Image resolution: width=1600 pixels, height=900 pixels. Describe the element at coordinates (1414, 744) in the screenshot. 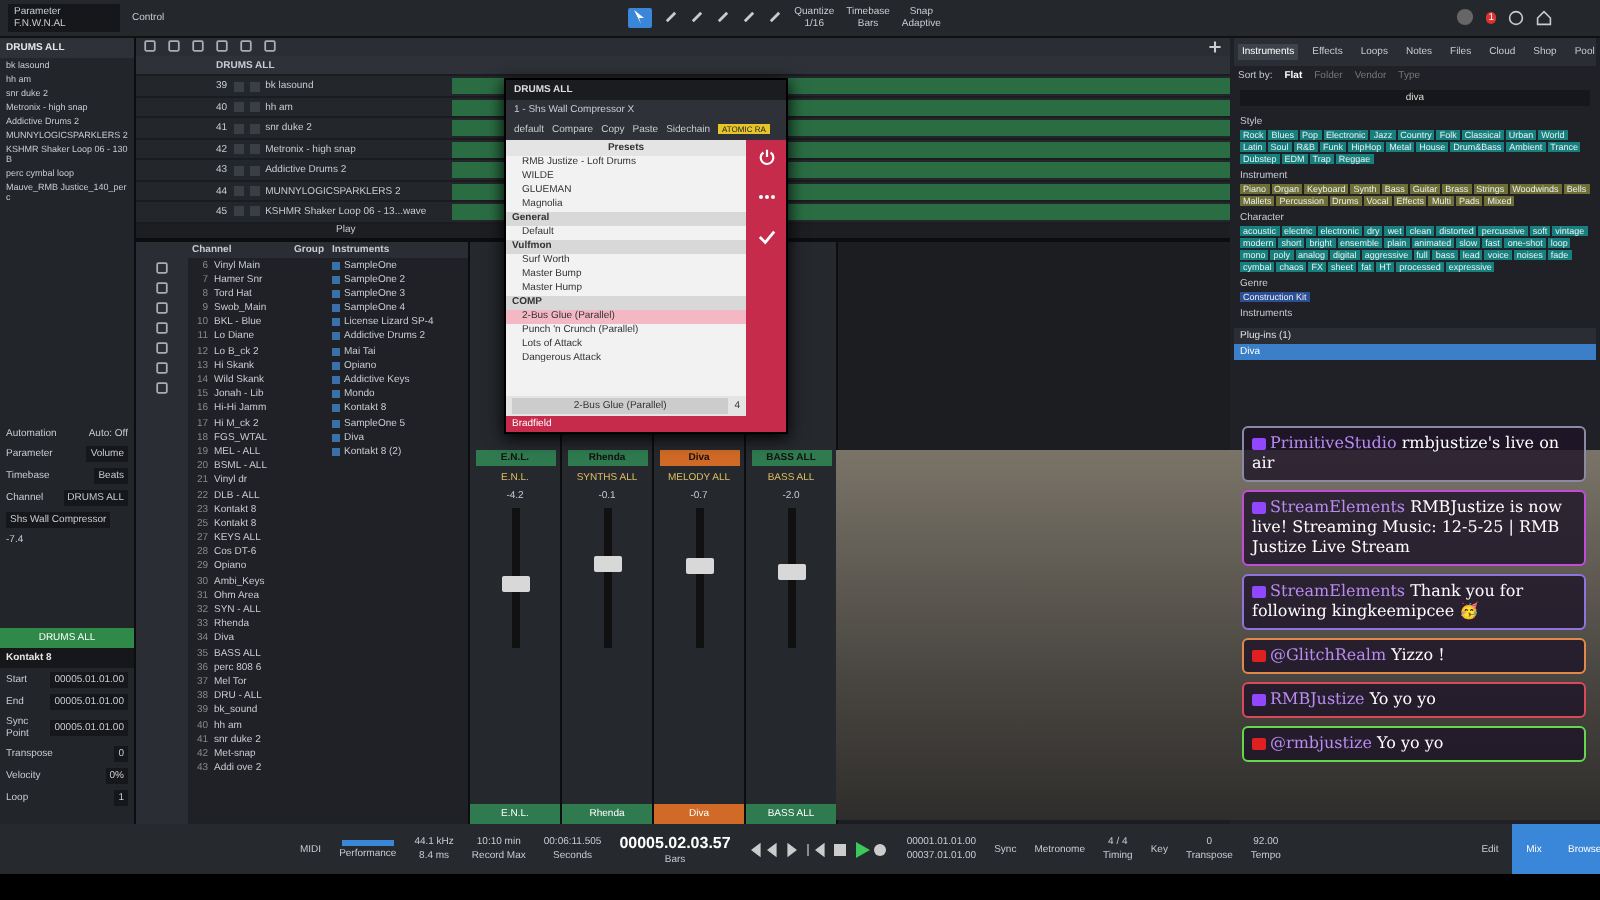

I see `chat-message: @rmbjustize Yo yo yo` at that location.